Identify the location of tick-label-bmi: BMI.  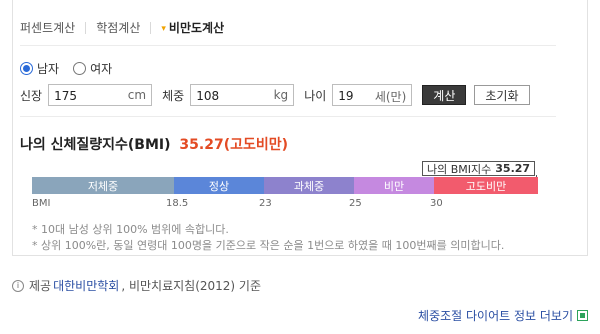
(41, 203).